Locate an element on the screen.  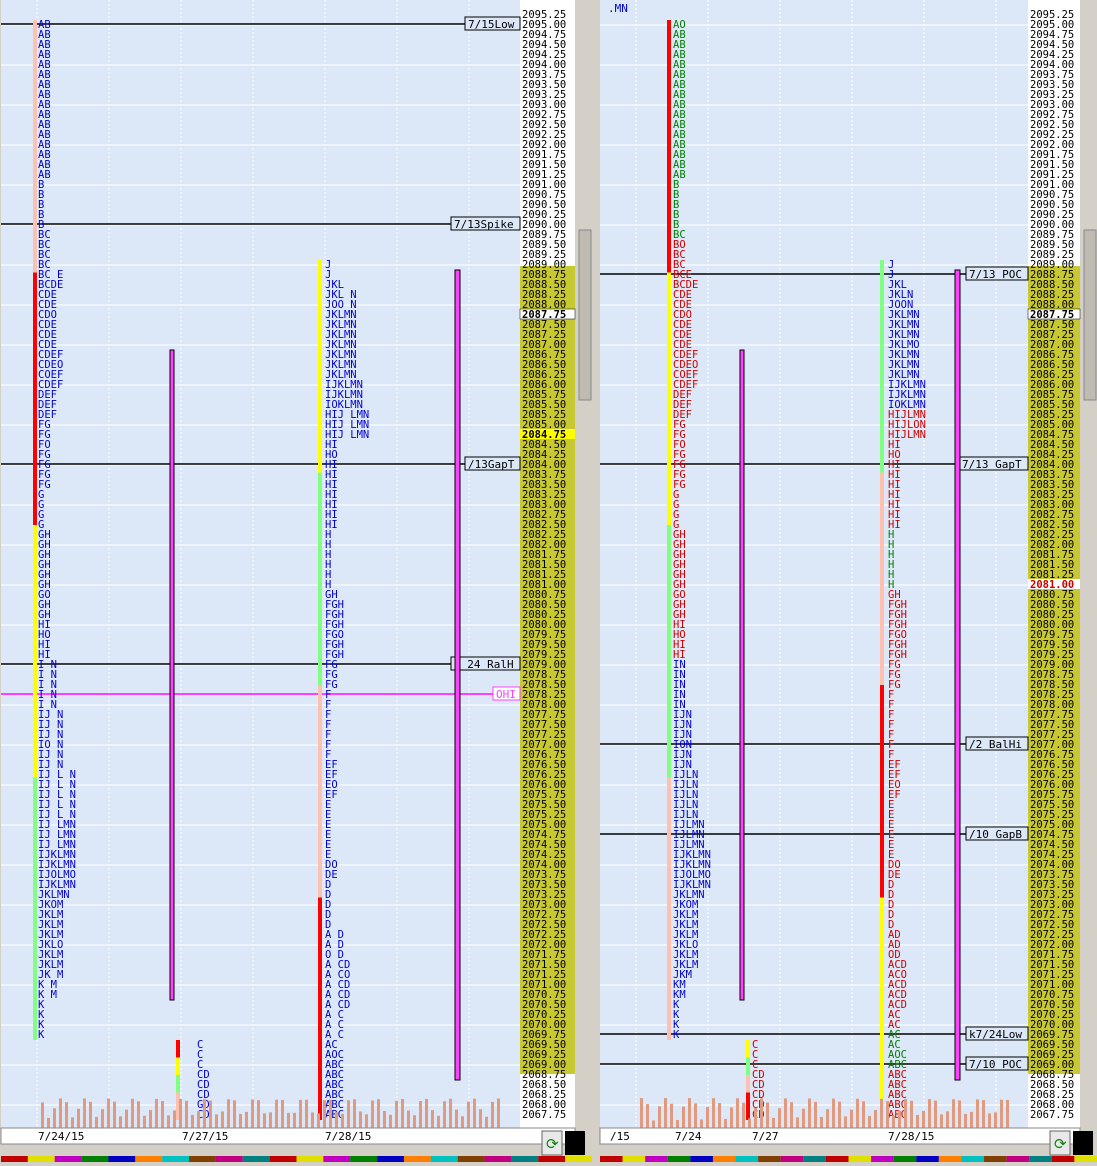
right-level-label: 7/13 GapT is located at coordinates (992, 464).